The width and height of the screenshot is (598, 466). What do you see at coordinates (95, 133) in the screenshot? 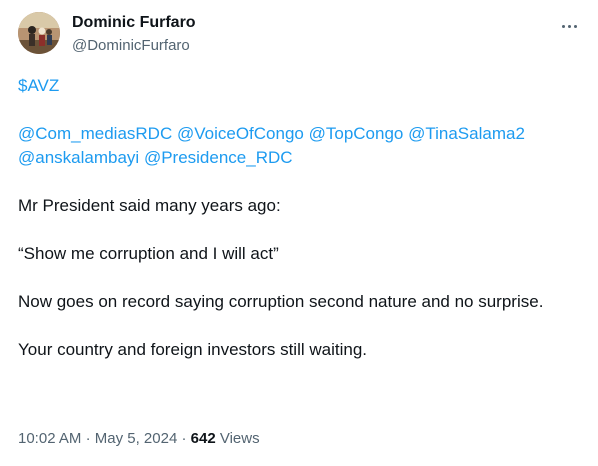
I see `mention-link: @Com_mediasRDC` at bounding box center [95, 133].